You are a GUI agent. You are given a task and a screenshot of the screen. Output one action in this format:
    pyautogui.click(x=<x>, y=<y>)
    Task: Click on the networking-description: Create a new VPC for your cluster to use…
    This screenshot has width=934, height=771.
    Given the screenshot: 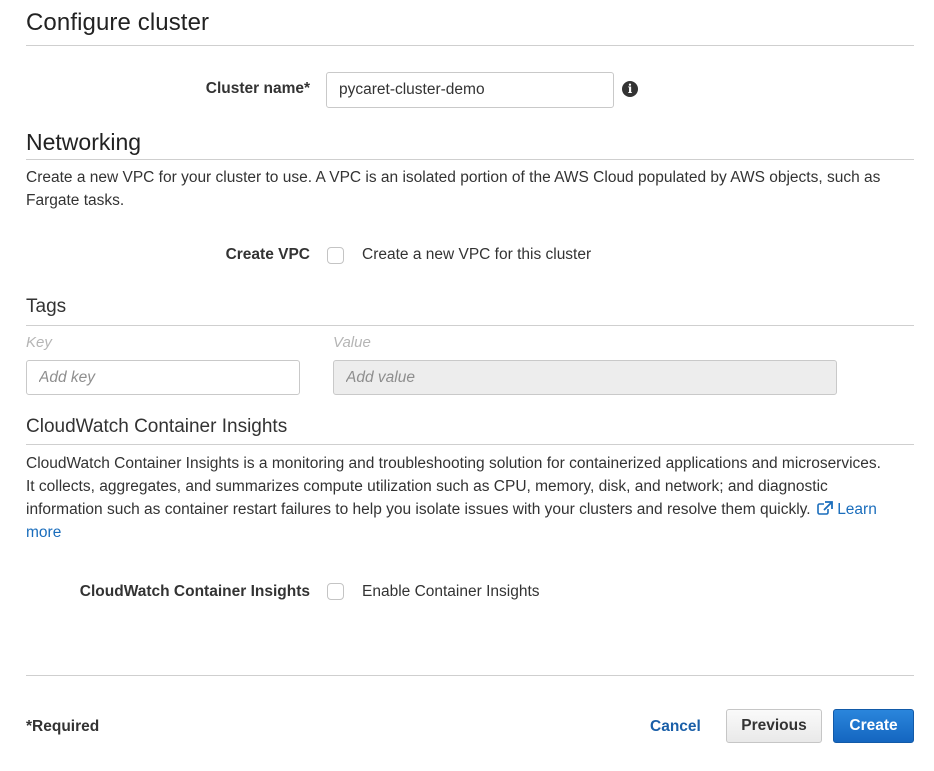 What is the action you would take?
    pyautogui.click(x=453, y=189)
    